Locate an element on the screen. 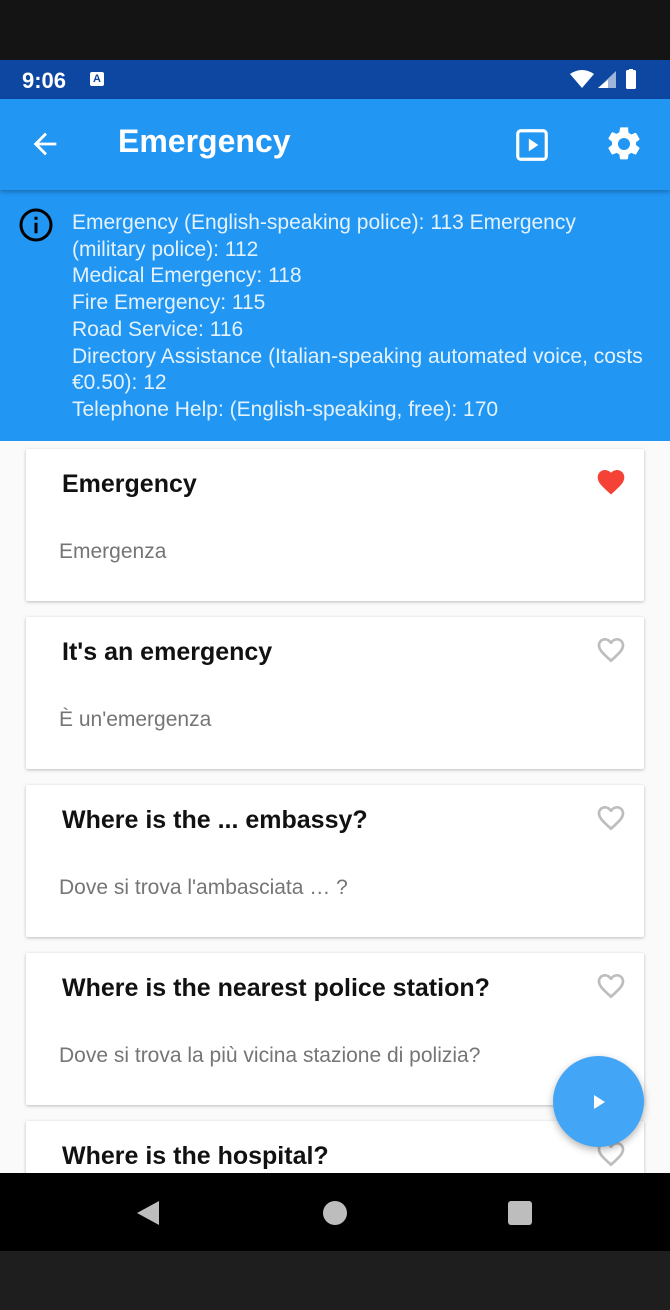  nav-recents-icon is located at coordinates (520, 1213).